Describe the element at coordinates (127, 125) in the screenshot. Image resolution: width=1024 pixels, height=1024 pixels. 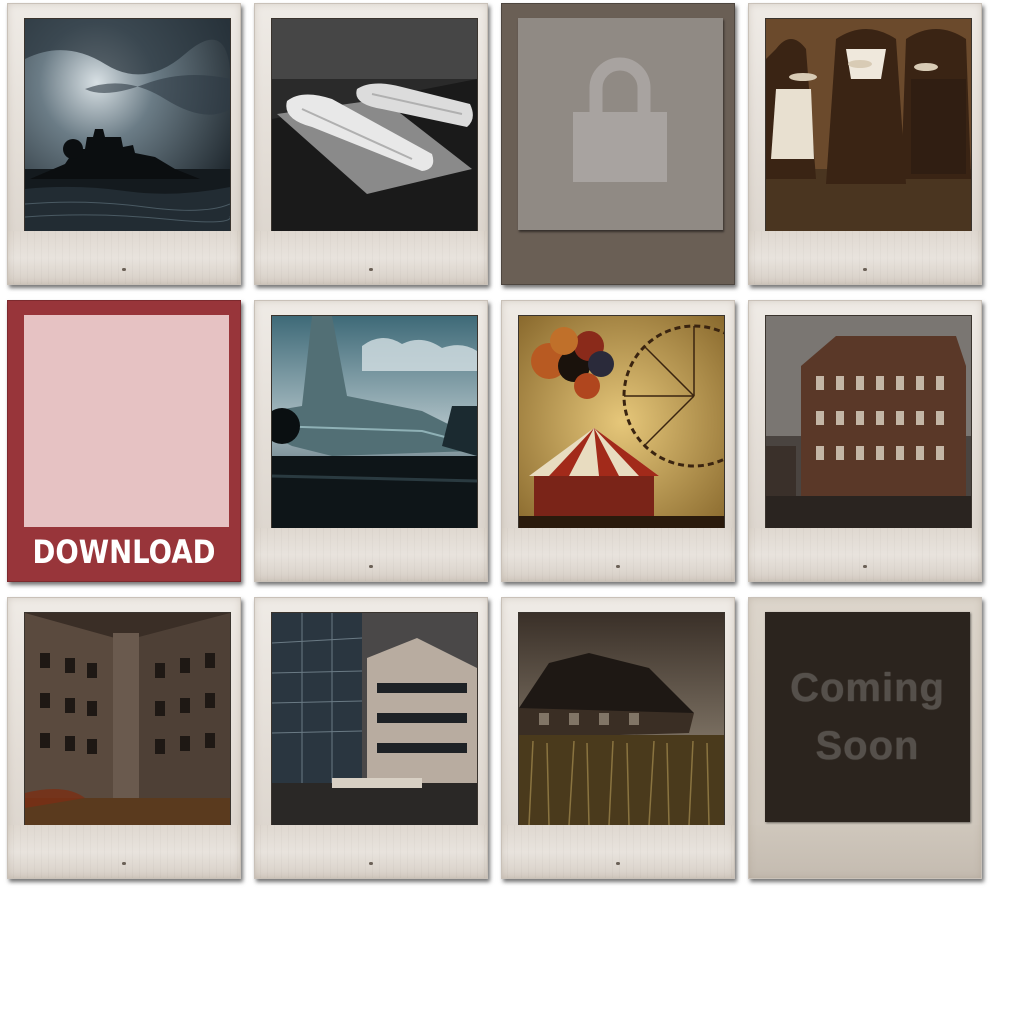
I see `castle-photo` at that location.